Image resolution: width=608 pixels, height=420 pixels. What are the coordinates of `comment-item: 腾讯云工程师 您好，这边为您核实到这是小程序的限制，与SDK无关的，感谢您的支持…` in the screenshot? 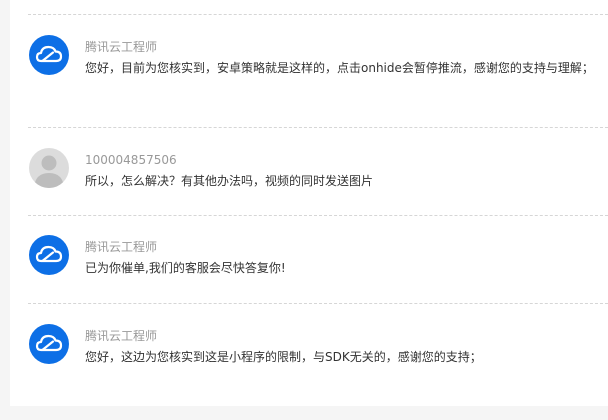 It's located at (318, 354).